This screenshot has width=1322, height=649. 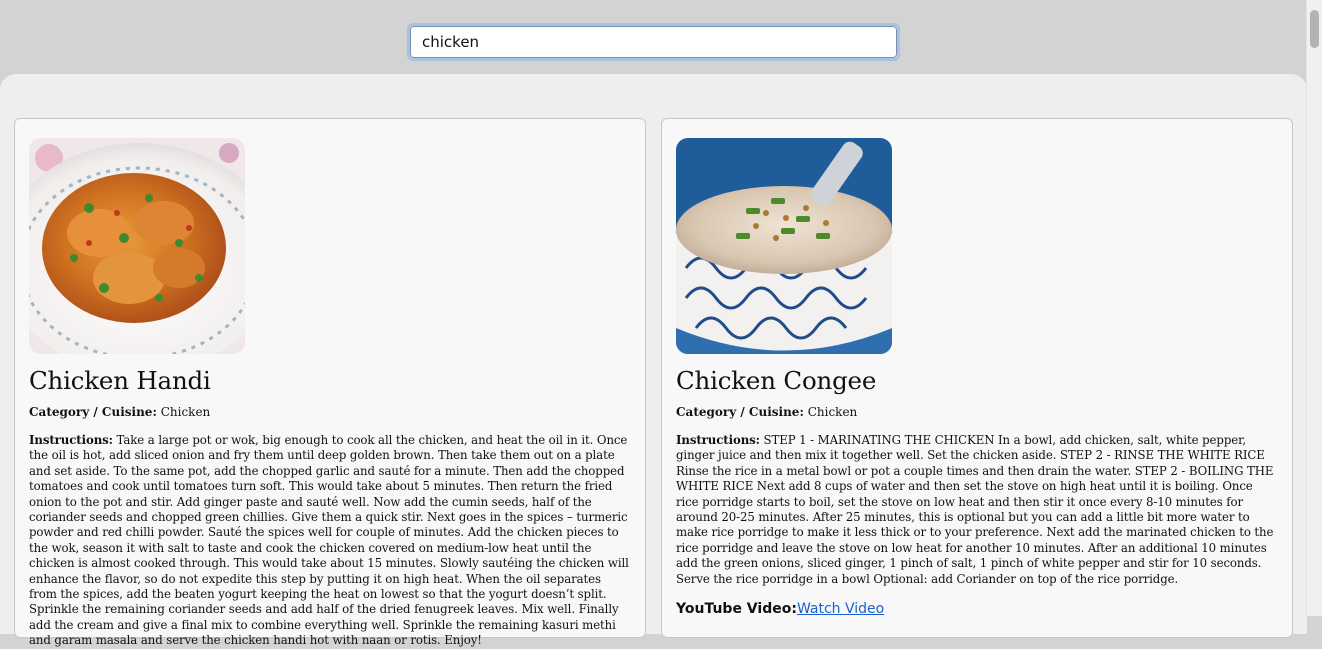 What do you see at coordinates (1314, 308) in the screenshot?
I see `page-scrollbar` at bounding box center [1314, 308].